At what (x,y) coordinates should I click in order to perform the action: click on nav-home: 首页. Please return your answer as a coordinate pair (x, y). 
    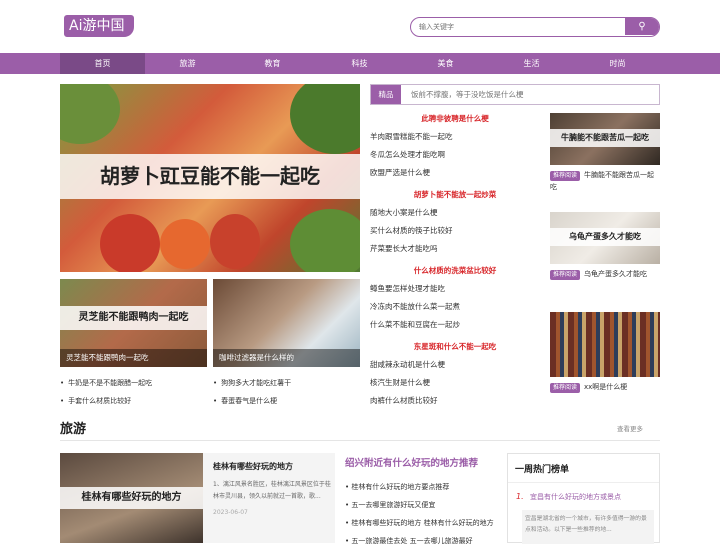
    Looking at the image, I should click on (102, 63).